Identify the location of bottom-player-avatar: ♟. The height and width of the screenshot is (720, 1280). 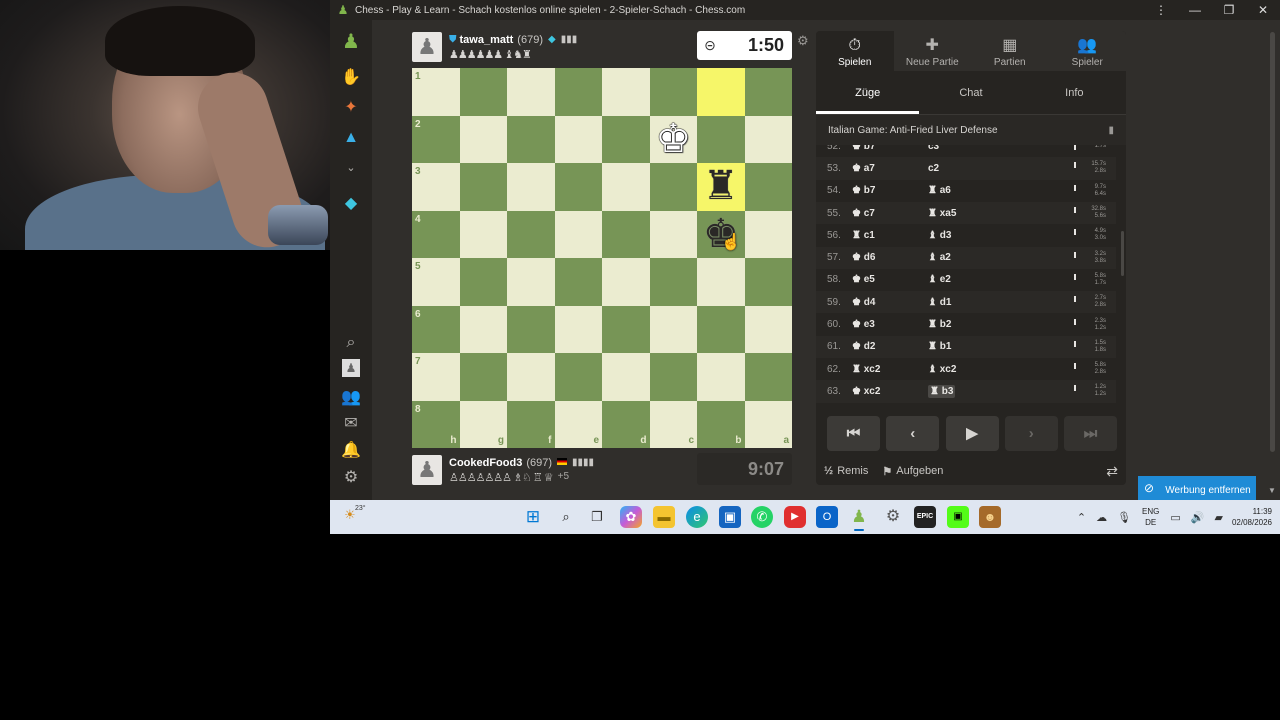
(427, 470).